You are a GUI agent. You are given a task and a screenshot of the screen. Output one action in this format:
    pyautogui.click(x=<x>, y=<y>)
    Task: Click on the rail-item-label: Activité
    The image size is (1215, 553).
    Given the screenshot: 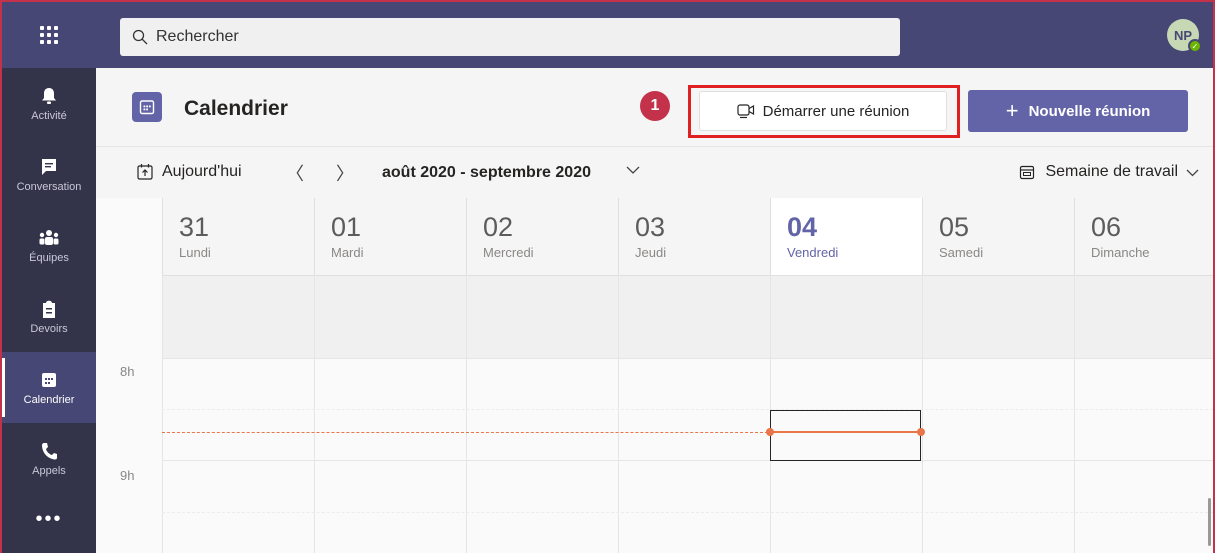 What is the action you would take?
    pyautogui.click(x=49, y=115)
    